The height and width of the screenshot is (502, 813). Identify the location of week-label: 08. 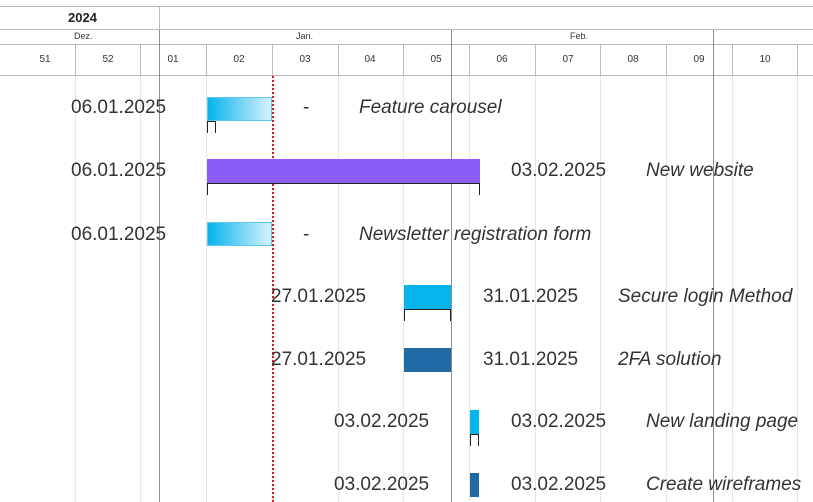
(633, 59).